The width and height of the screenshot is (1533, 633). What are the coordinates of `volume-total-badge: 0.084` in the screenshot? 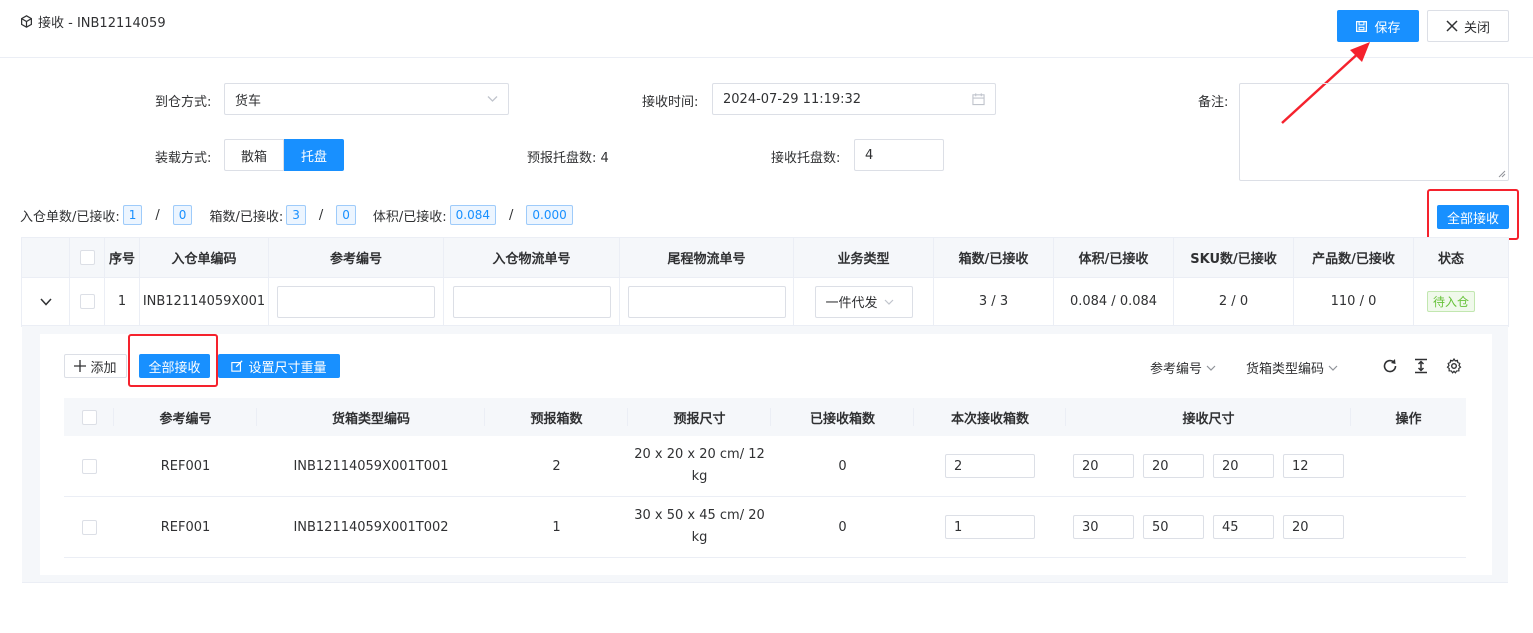 It's located at (472, 215).